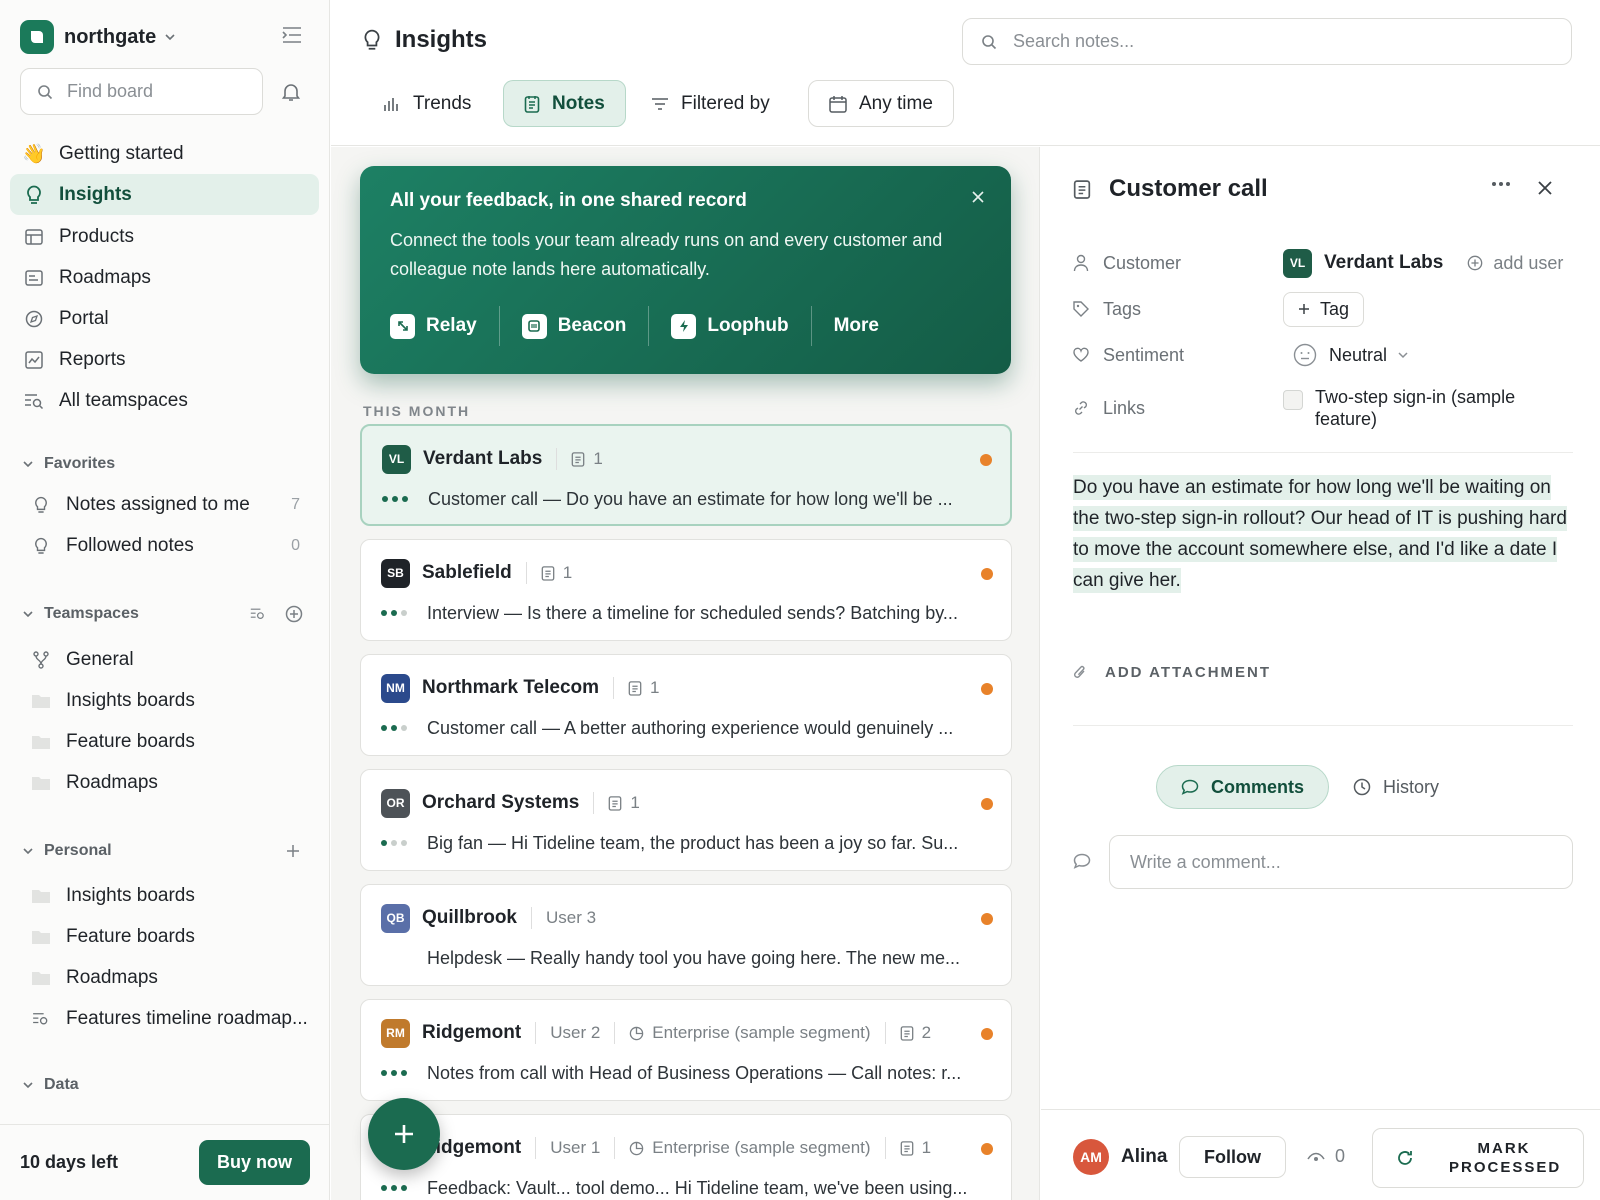  I want to click on favorite-item-followed-notes: Followed notes 0, so click(165, 546).